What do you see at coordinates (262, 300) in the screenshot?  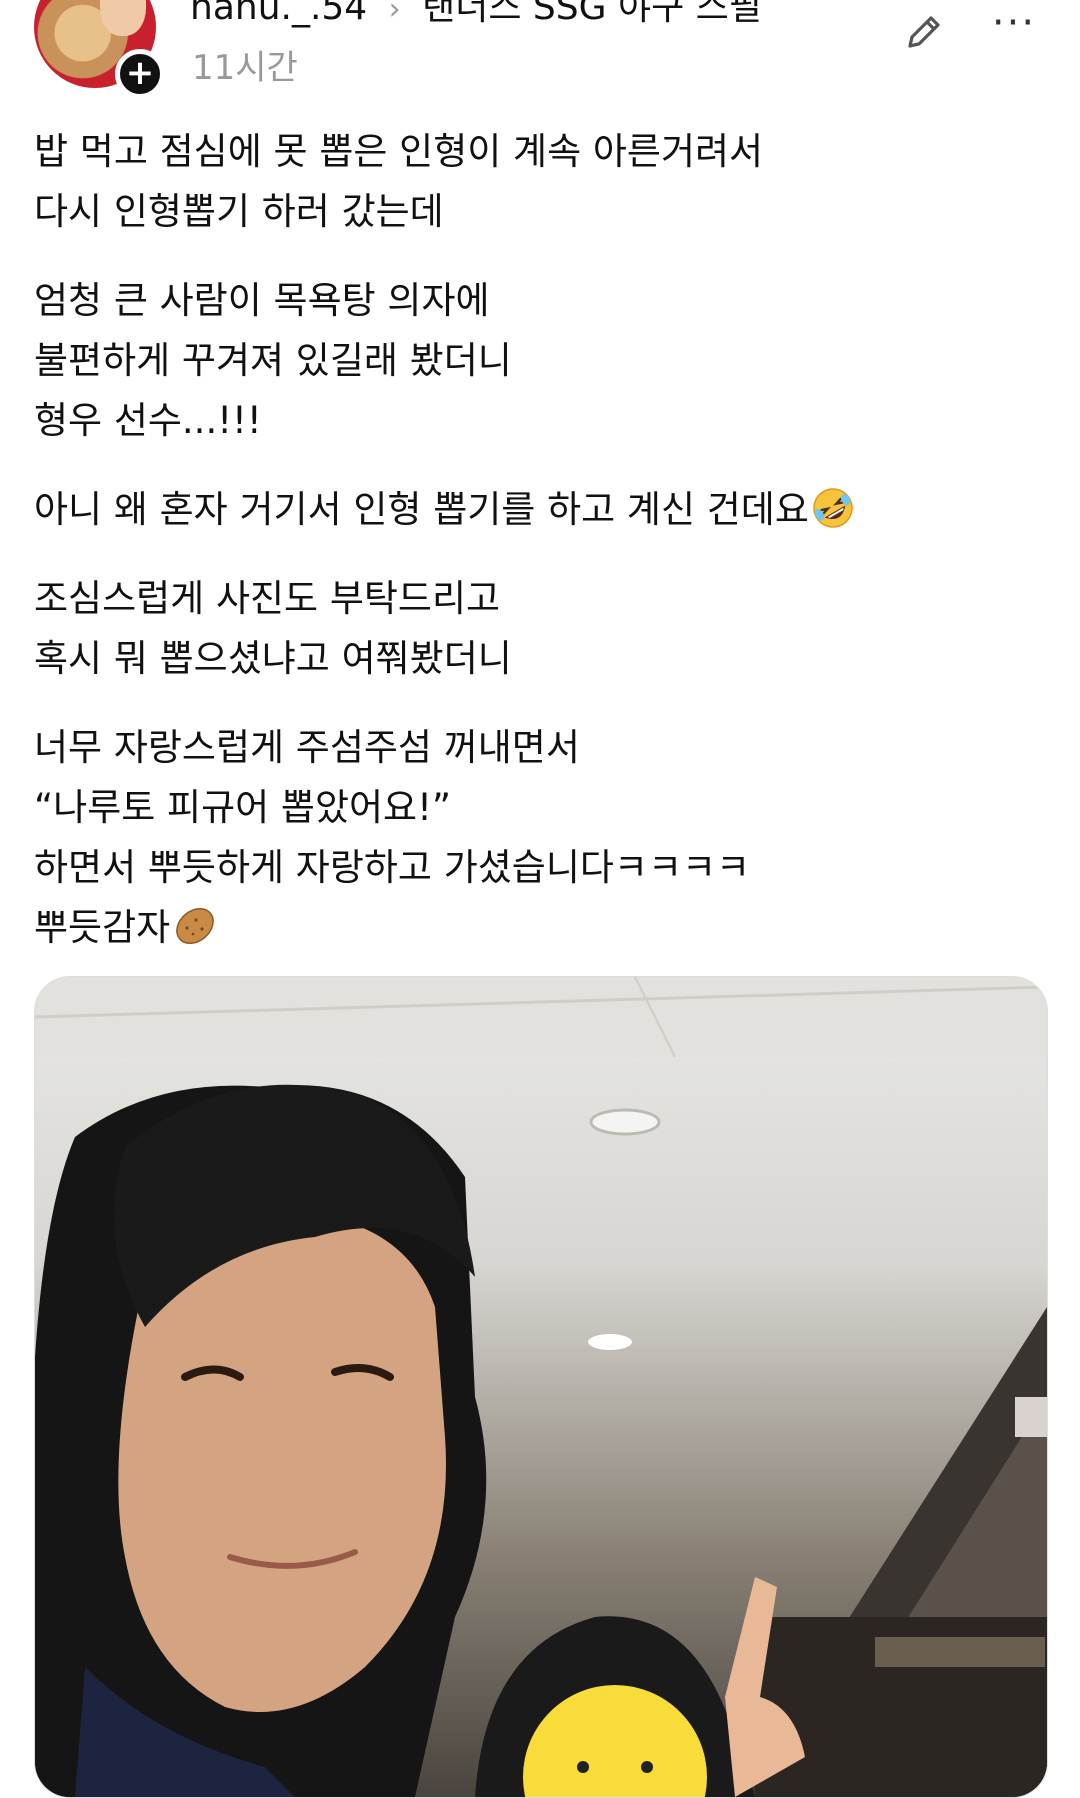 I see `text-line: 엄청 큰 사람이 목욕탕 의자에` at bounding box center [262, 300].